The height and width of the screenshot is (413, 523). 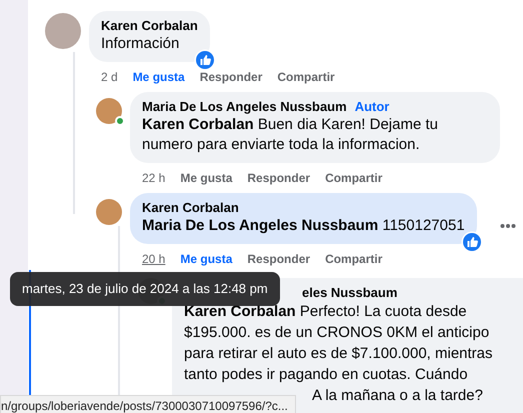 What do you see at coordinates (145, 289) in the screenshot?
I see `date-tooltip: martes, 23 de julio de 2024 a las 12:48 pm` at bounding box center [145, 289].